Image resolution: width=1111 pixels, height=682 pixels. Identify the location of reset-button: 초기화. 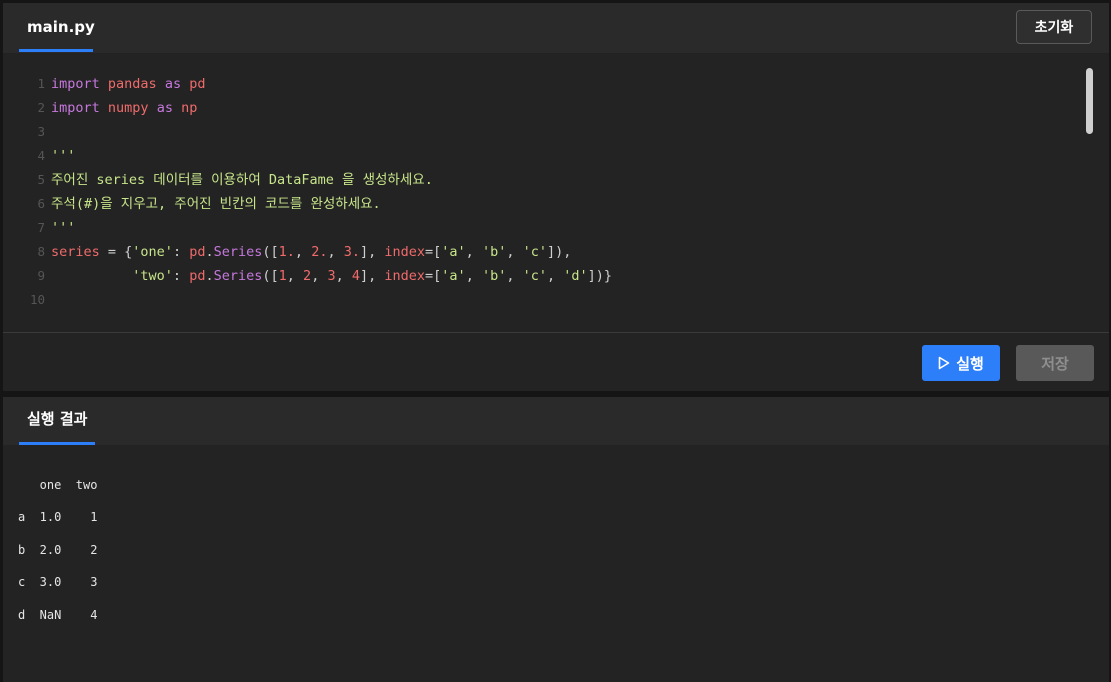
(1054, 27).